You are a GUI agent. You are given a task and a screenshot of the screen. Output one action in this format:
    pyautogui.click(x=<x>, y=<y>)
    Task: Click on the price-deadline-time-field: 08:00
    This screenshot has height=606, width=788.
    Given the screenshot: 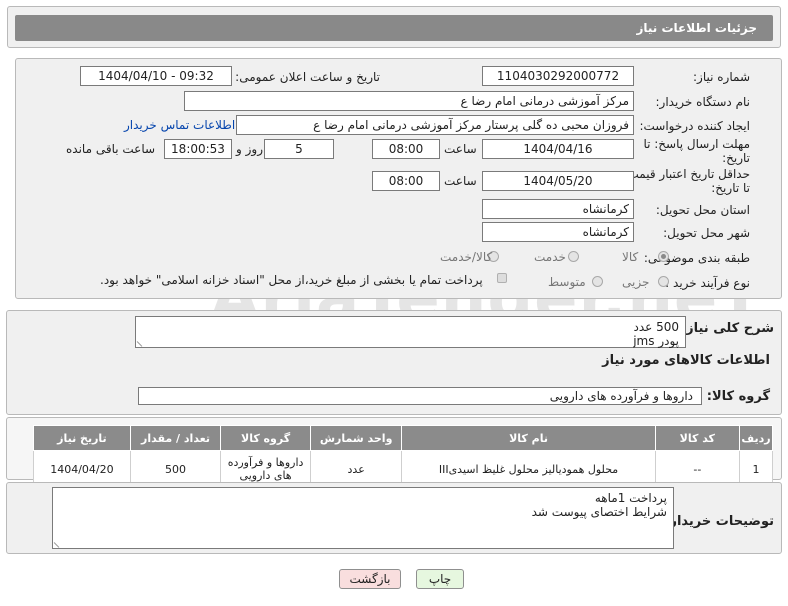 What is the action you would take?
    pyautogui.click(x=406, y=181)
    